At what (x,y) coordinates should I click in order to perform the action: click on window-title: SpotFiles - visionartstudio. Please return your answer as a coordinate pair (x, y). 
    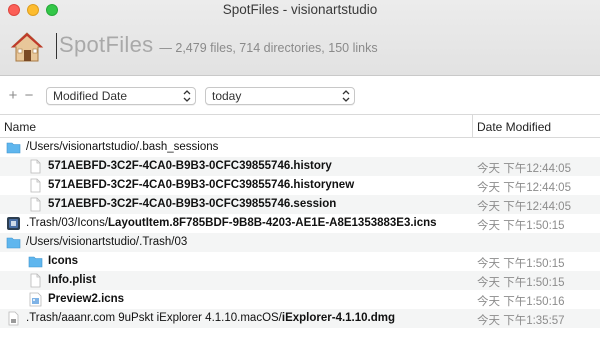
    Looking at the image, I should click on (300, 9).